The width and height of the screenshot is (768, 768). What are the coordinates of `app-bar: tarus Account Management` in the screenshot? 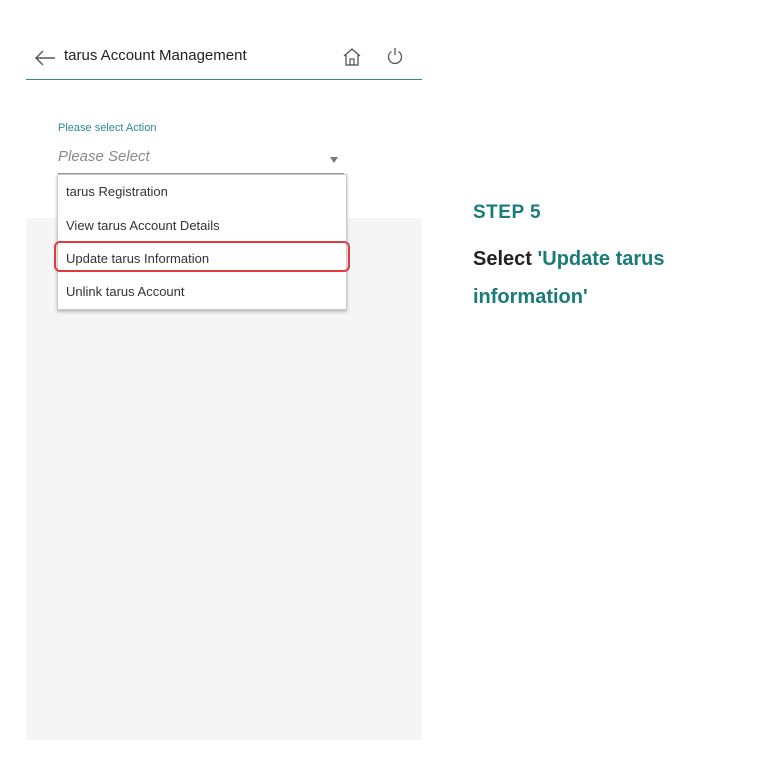 It's located at (224, 59).